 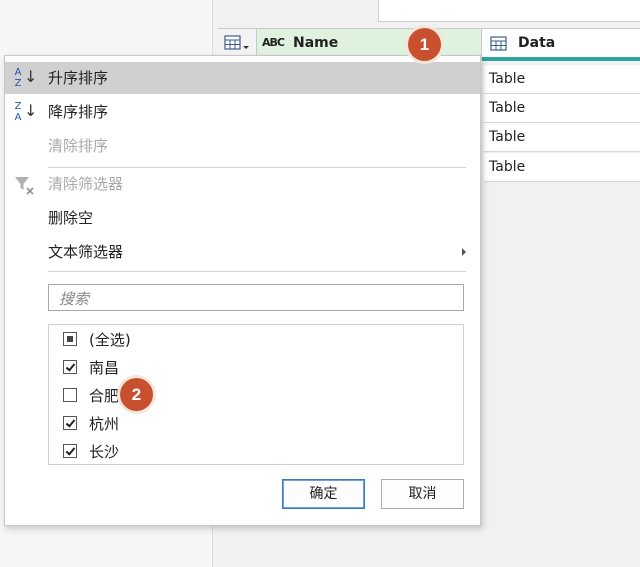 I want to click on menu-item-label: 清除筛选器, so click(x=86, y=184).